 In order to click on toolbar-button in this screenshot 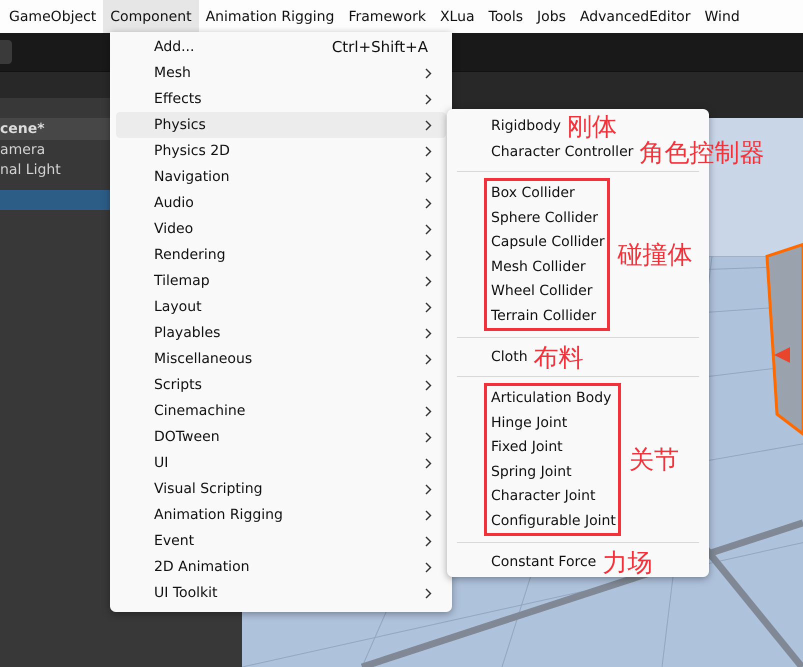, I will do `click(6, 52)`.